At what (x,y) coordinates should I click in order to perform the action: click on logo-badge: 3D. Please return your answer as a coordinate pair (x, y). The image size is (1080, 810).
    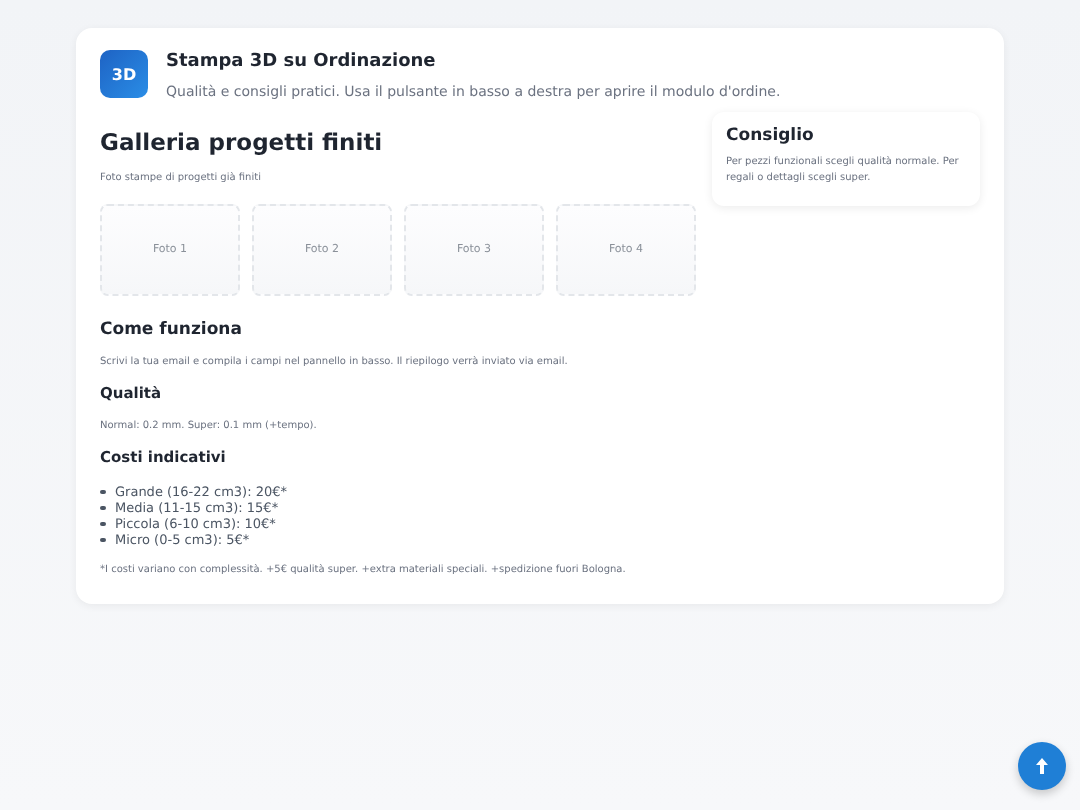
    Looking at the image, I should click on (124, 74).